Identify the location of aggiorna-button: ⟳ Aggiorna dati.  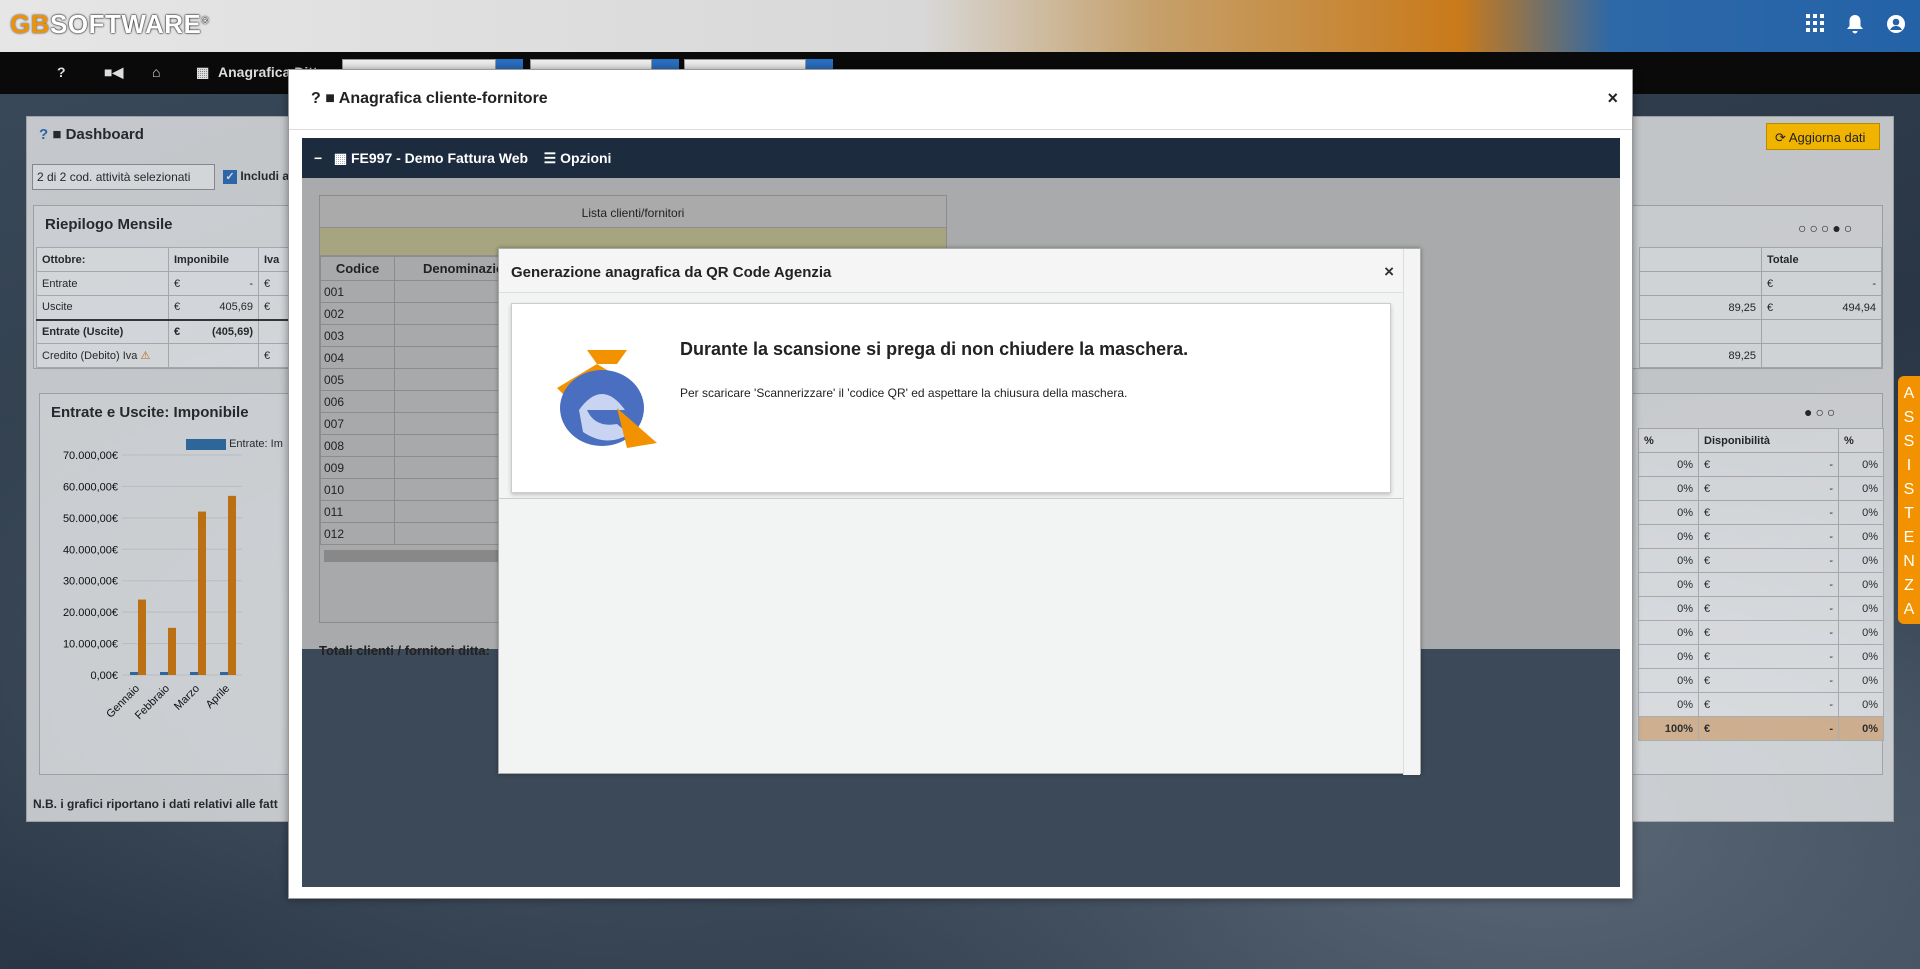
(1823, 136).